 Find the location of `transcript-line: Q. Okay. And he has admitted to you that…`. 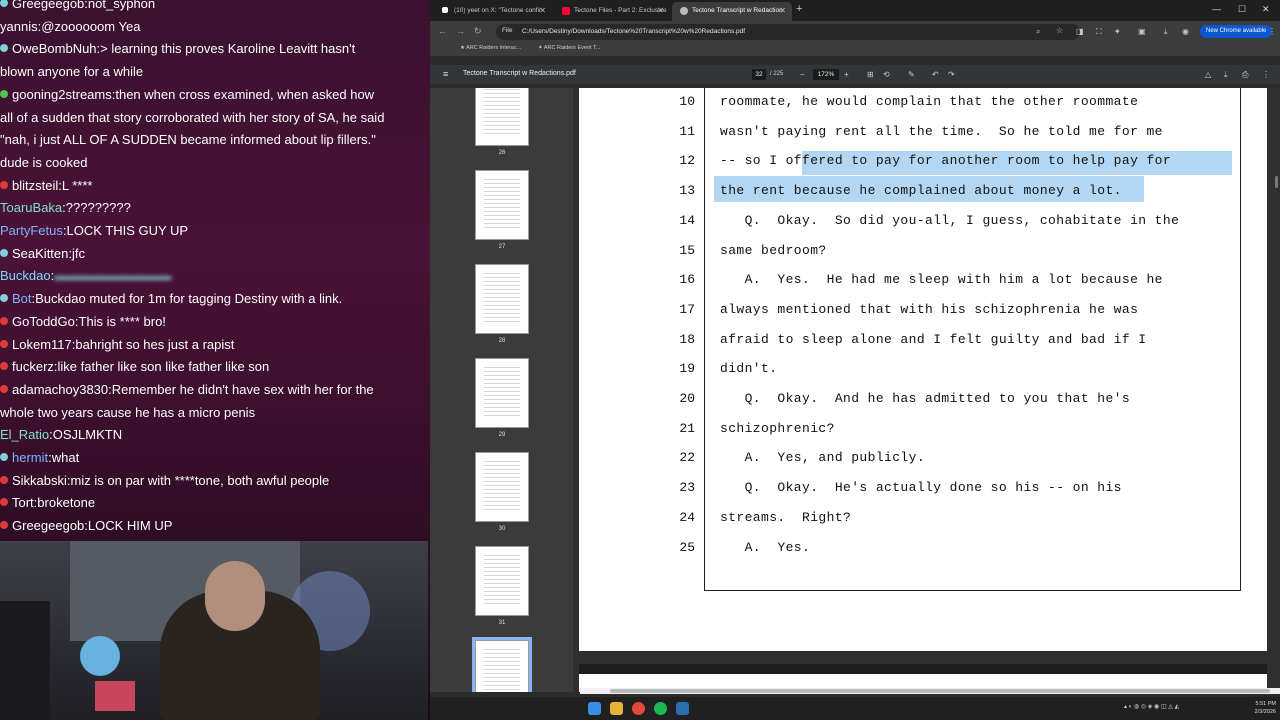

transcript-line: Q. Okay. And he has admitted to you that… is located at coordinates (925, 398).